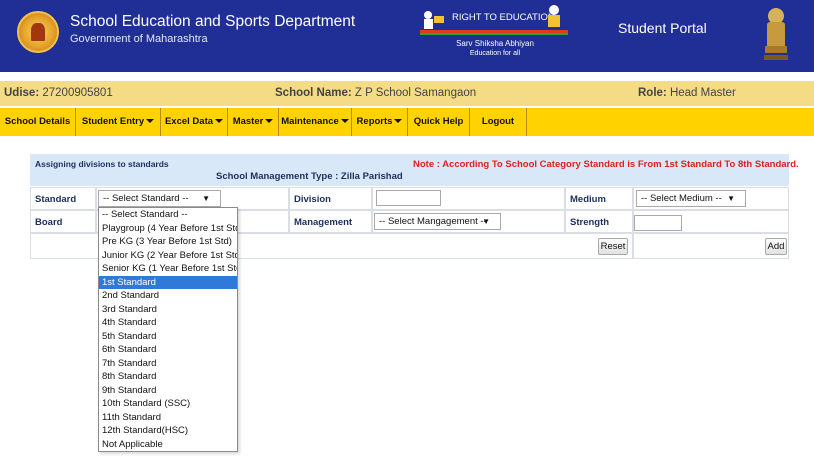 The width and height of the screenshot is (814, 463). What do you see at coordinates (168, 323) in the screenshot?
I see `standard-option: 4th Standard` at bounding box center [168, 323].